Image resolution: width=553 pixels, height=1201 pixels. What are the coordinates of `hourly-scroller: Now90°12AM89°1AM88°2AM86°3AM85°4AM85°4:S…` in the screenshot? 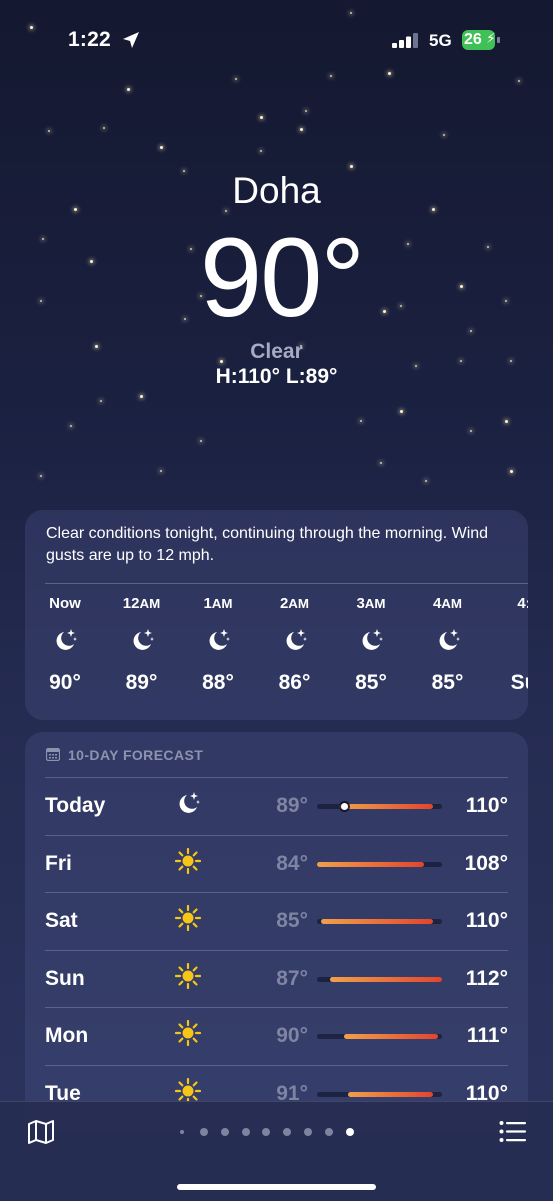 It's located at (276, 655).